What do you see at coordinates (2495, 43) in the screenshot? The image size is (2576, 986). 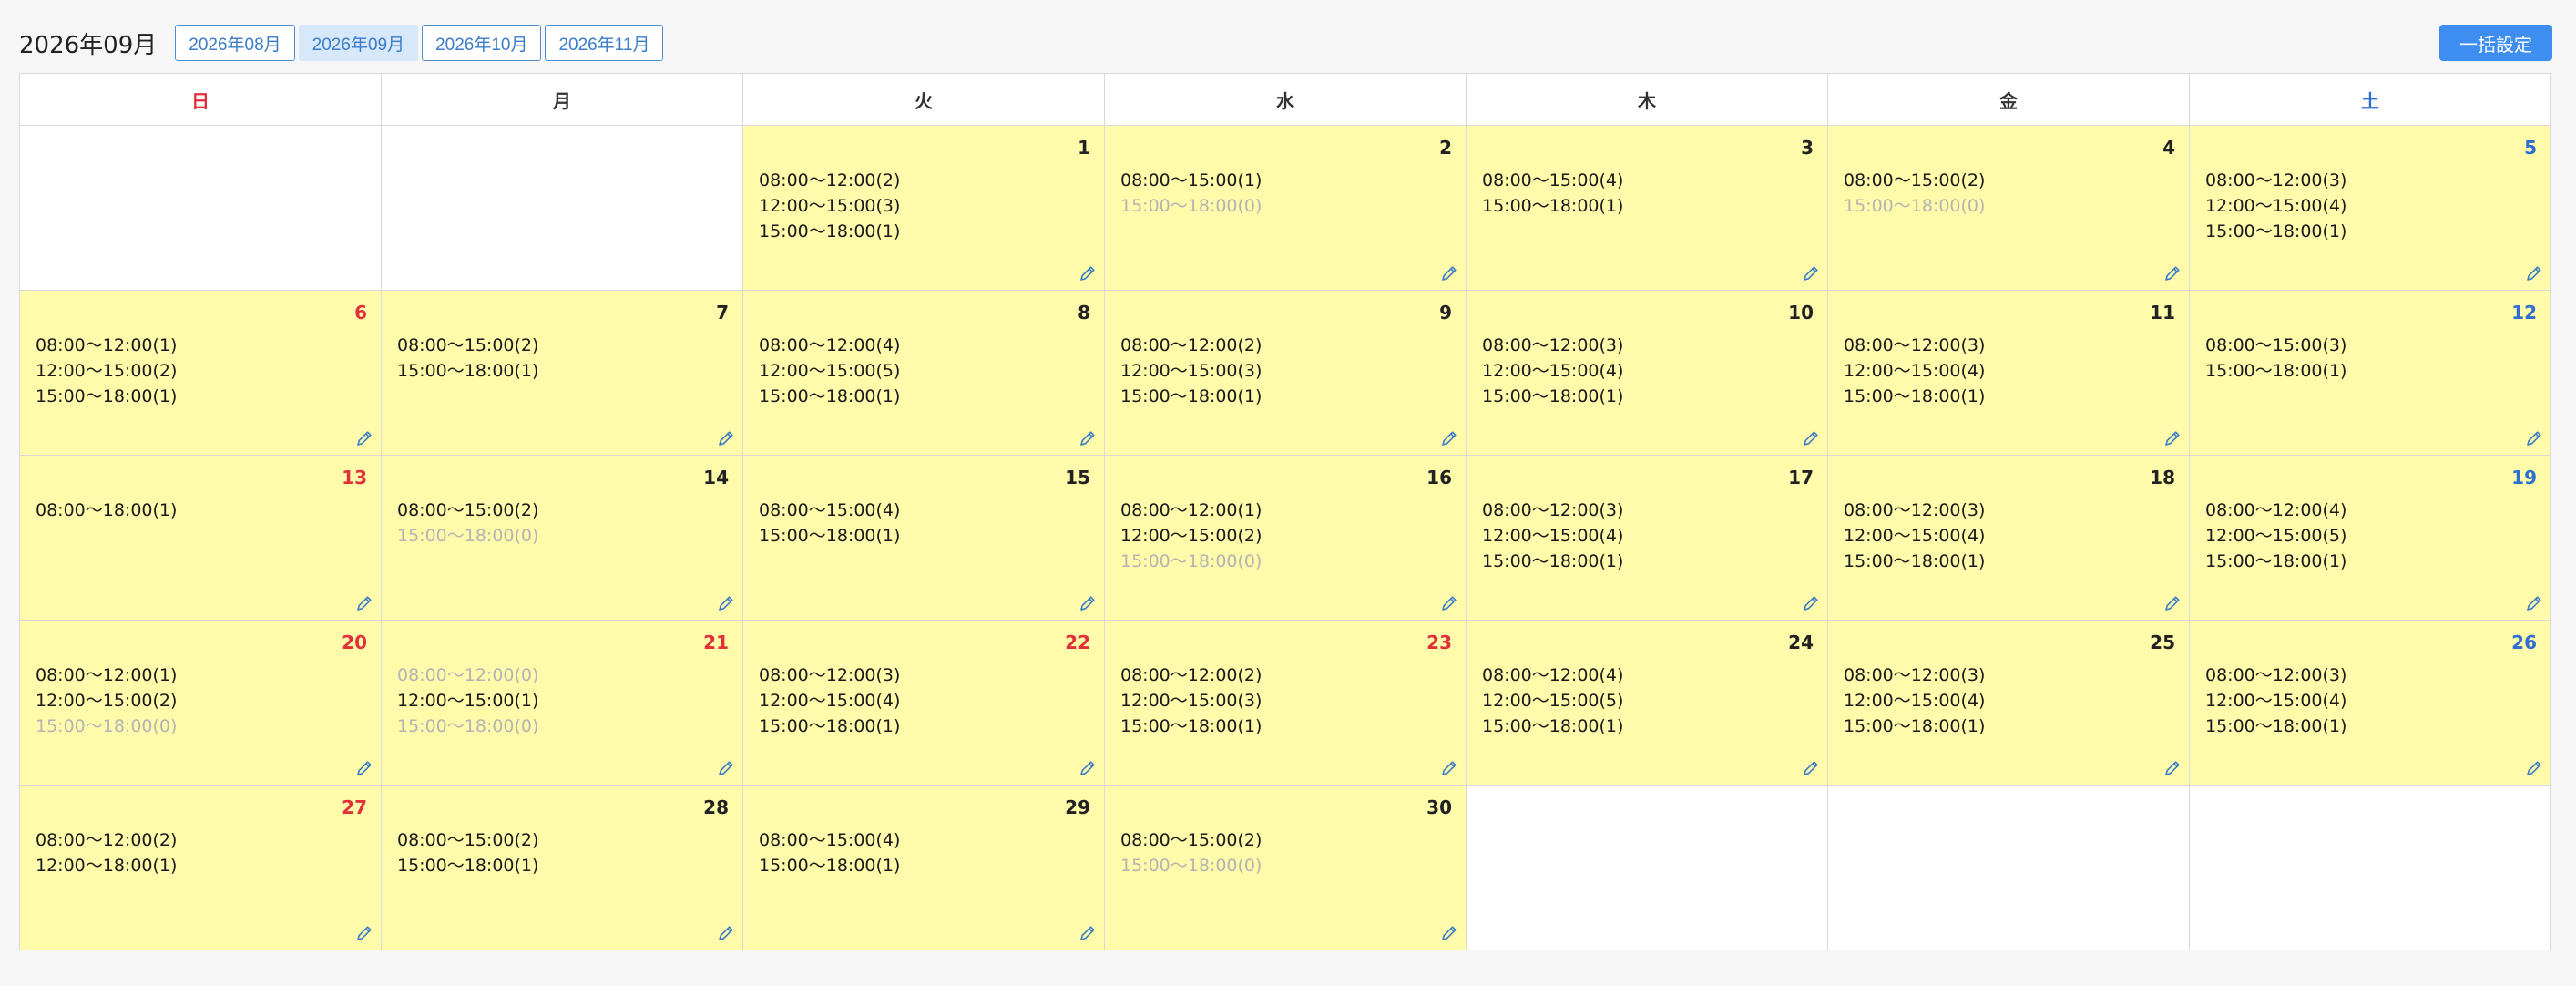 I see `bulk-settings-button: 一括設定` at bounding box center [2495, 43].